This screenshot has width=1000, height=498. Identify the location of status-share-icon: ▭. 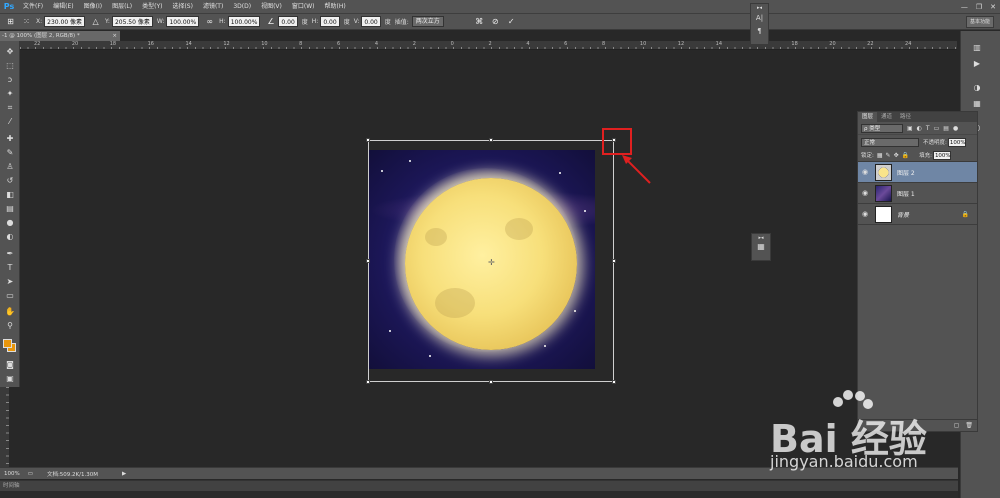
(30, 474).